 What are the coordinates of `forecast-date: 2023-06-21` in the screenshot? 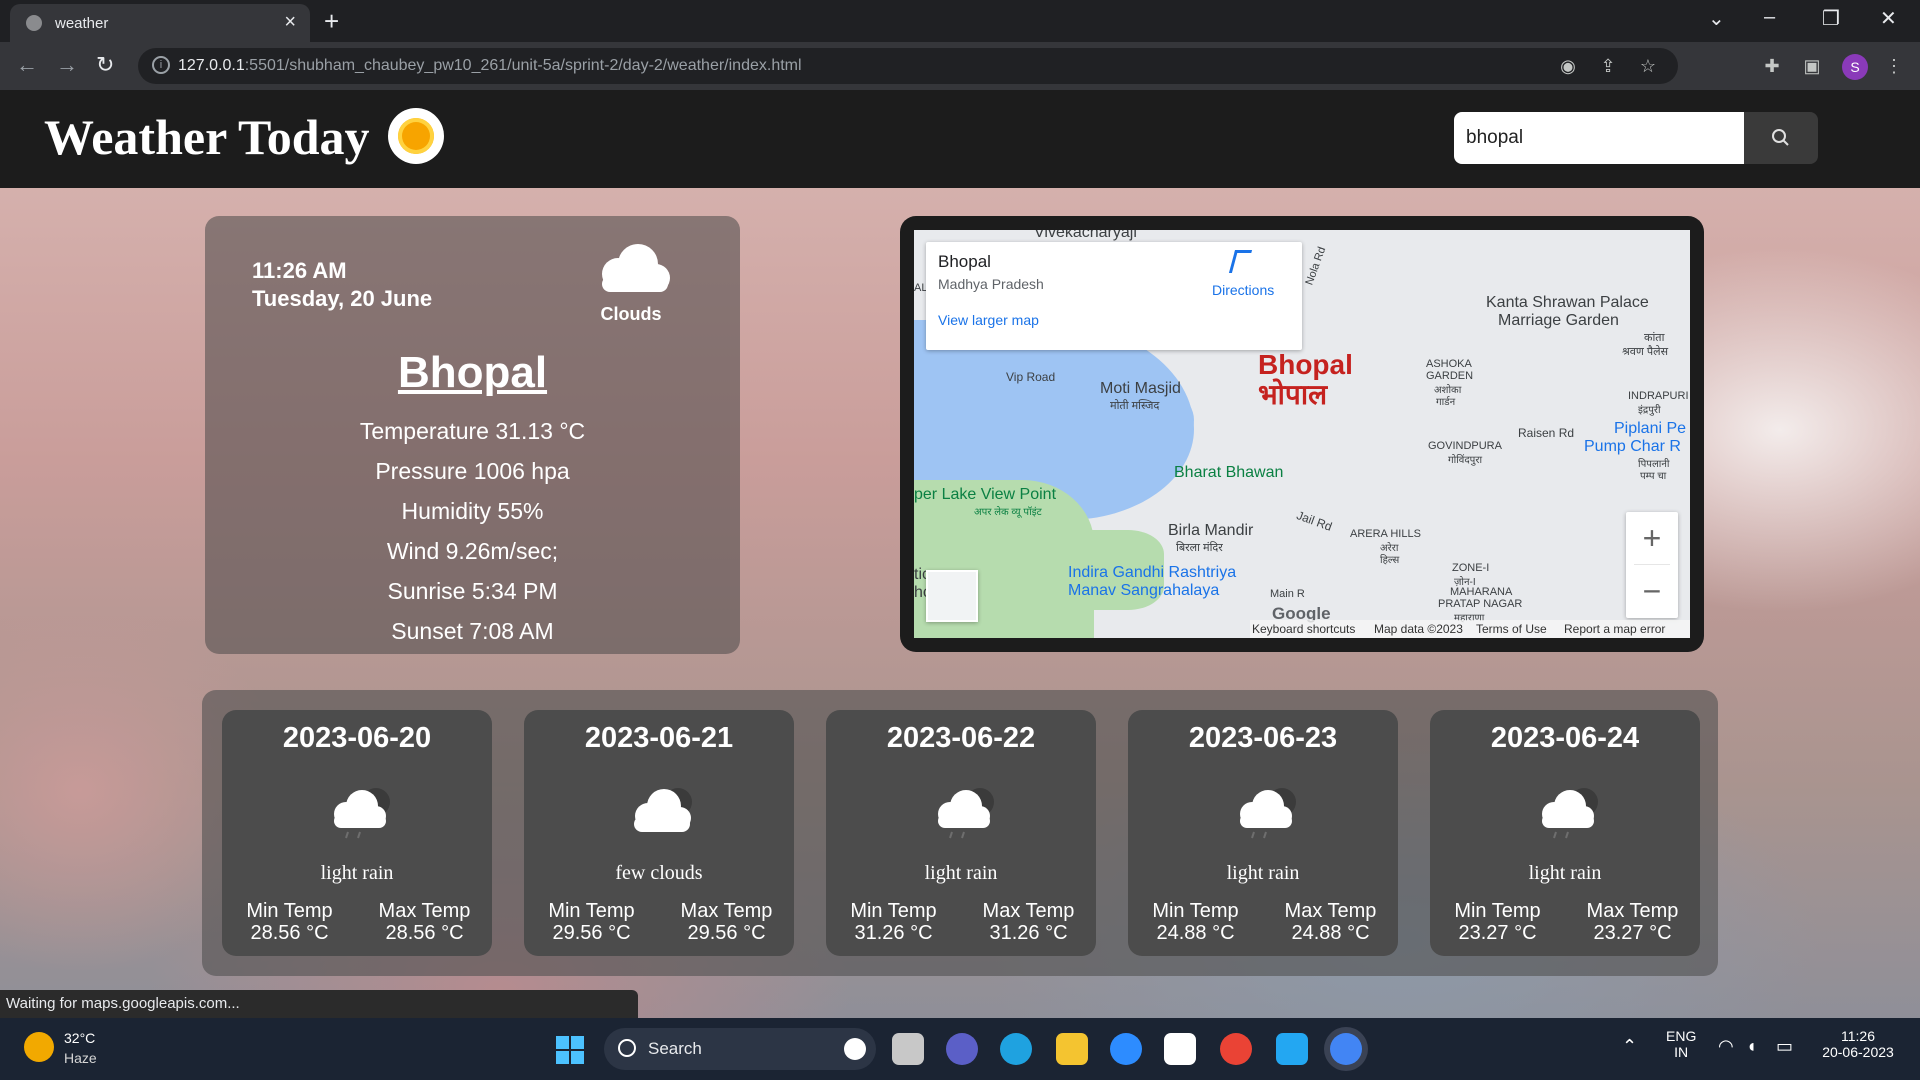 It's located at (659, 738).